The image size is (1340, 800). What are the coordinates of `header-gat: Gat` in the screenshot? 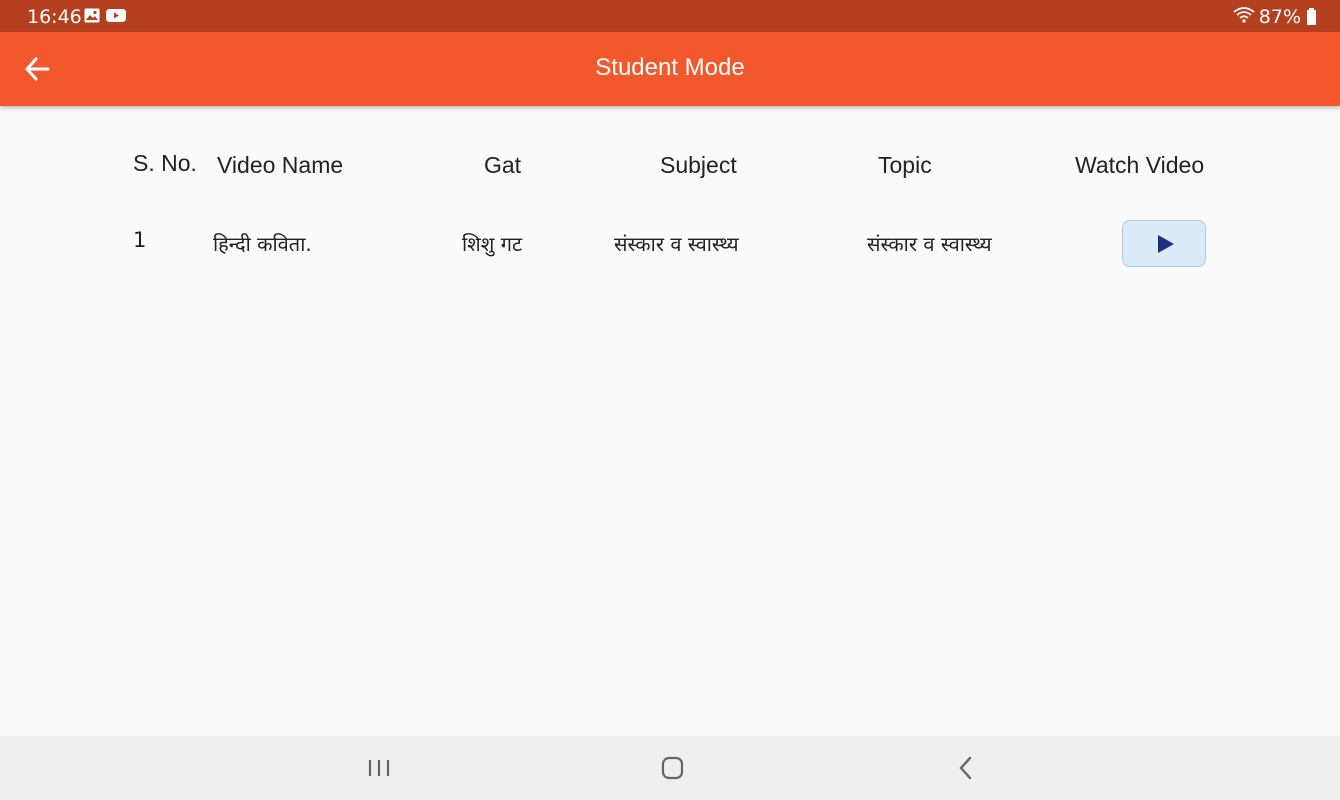 It's located at (503, 165).